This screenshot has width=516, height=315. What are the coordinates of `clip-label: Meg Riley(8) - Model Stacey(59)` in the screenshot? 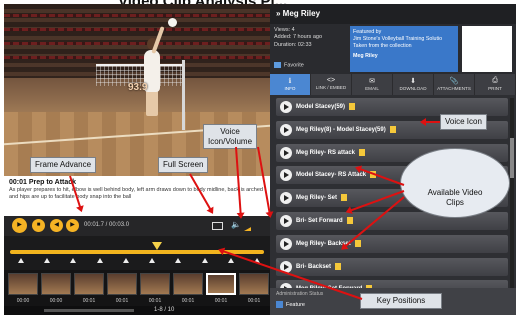 It's located at (346, 129).